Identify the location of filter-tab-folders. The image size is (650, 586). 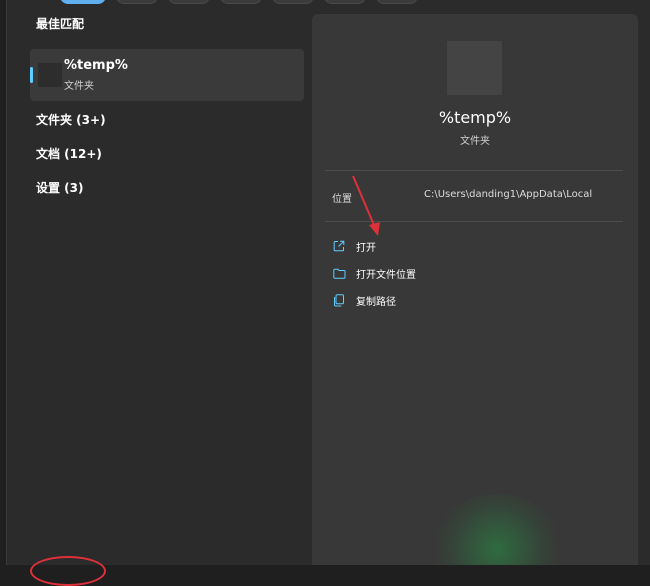
(345, 2).